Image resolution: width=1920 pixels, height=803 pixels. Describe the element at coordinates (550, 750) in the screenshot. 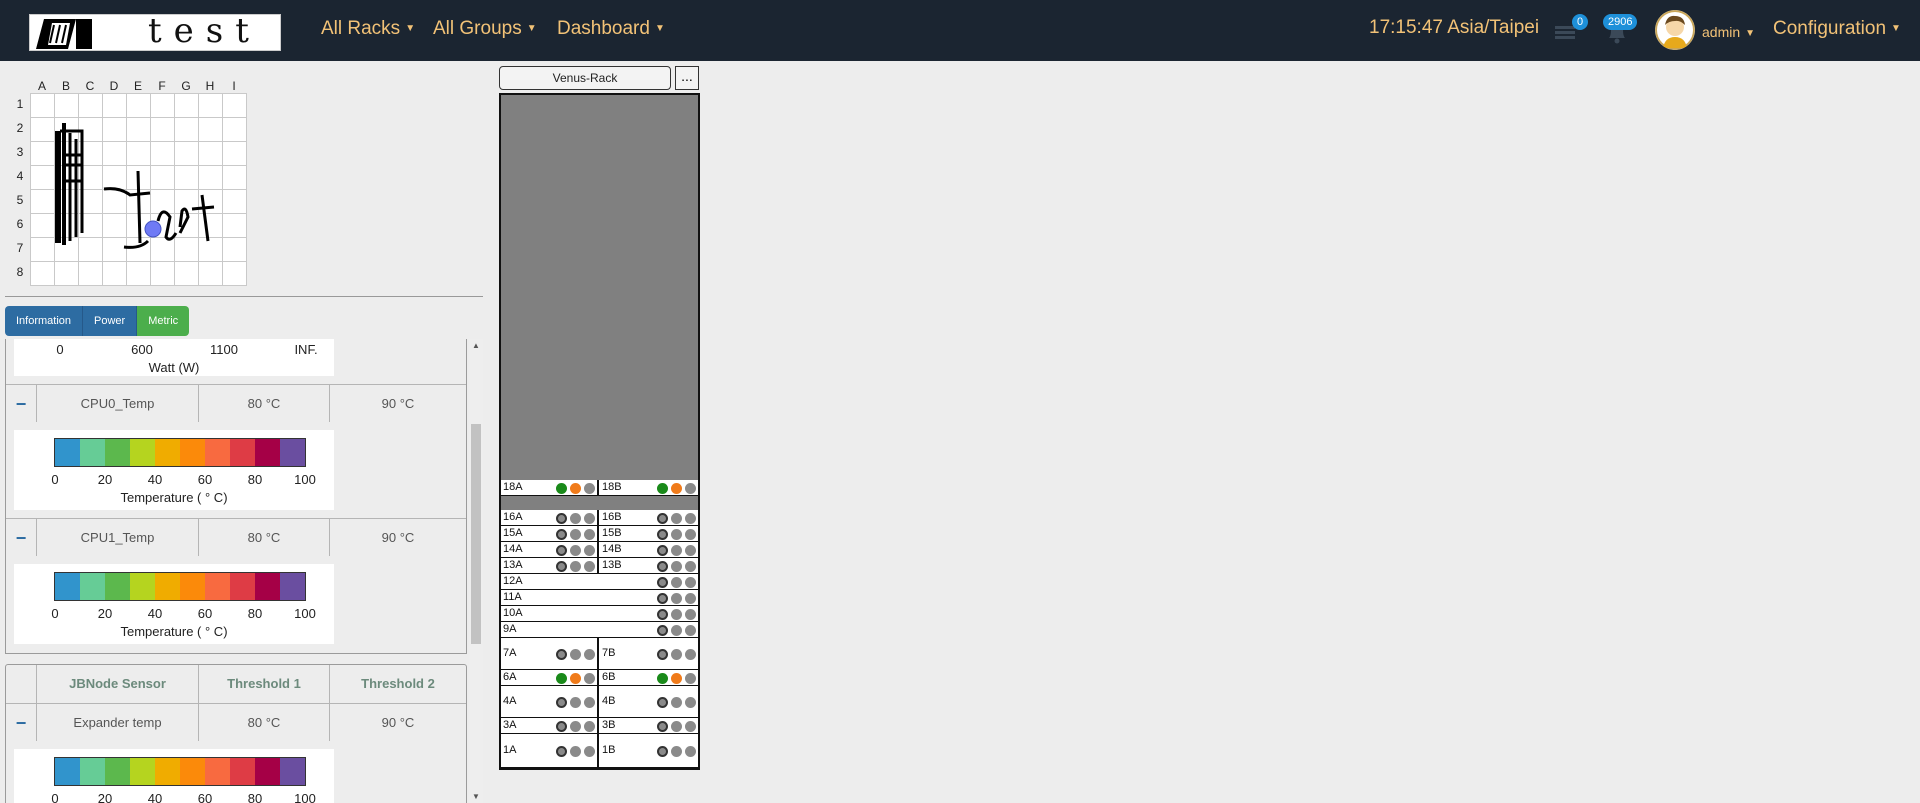

I see `rack-node-1a: 1A` at that location.